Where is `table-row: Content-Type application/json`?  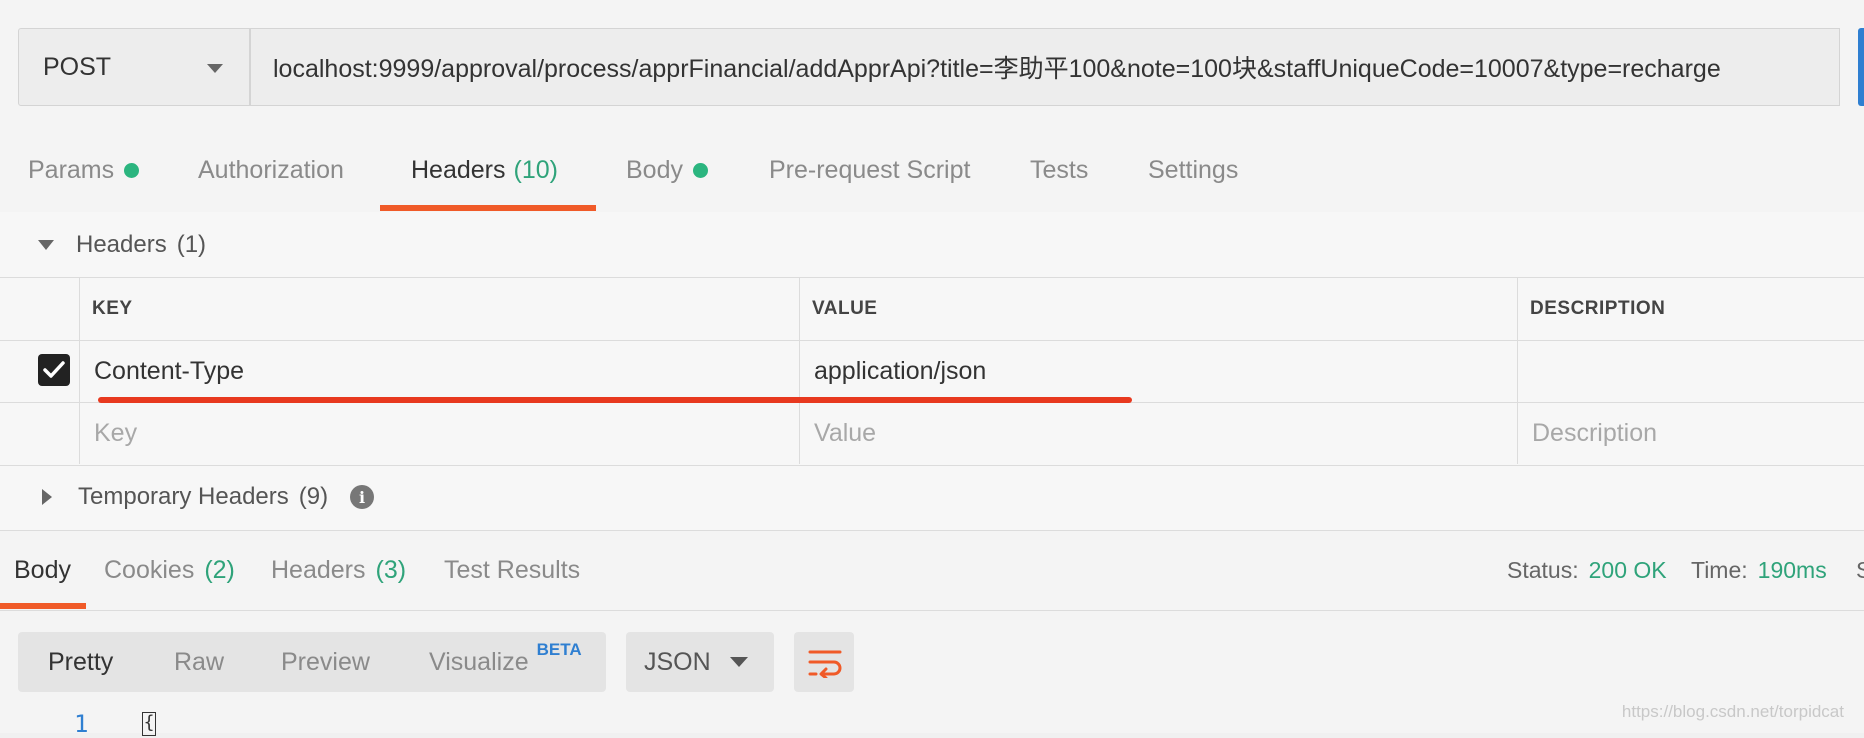 table-row: Content-Type application/json is located at coordinates (932, 371).